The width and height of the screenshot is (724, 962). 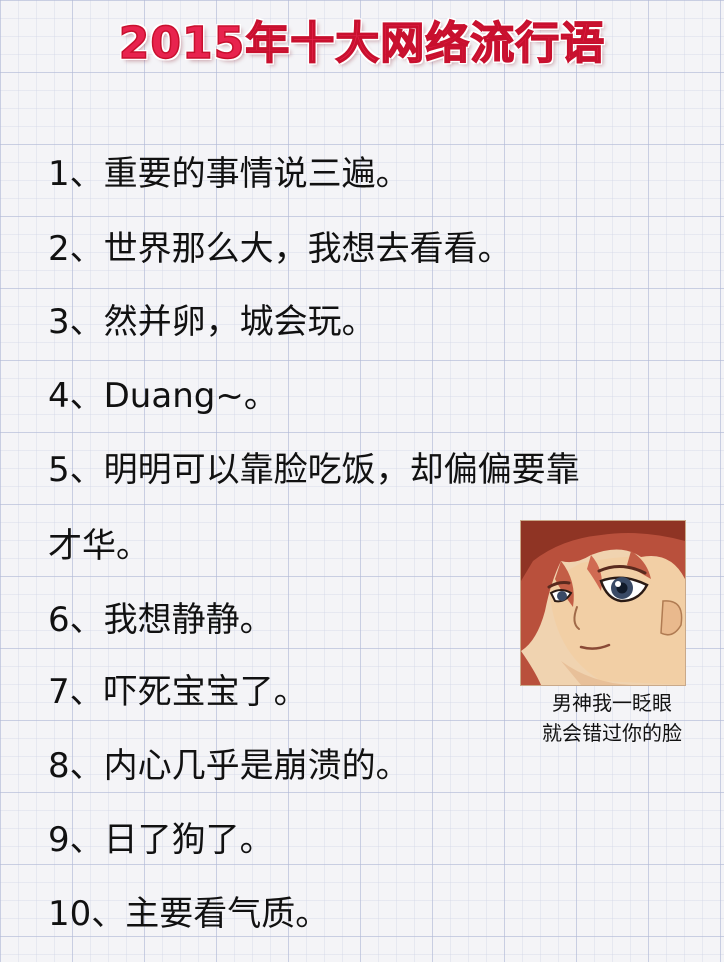 I want to click on anime-boy-face-icon, so click(x=603, y=603).